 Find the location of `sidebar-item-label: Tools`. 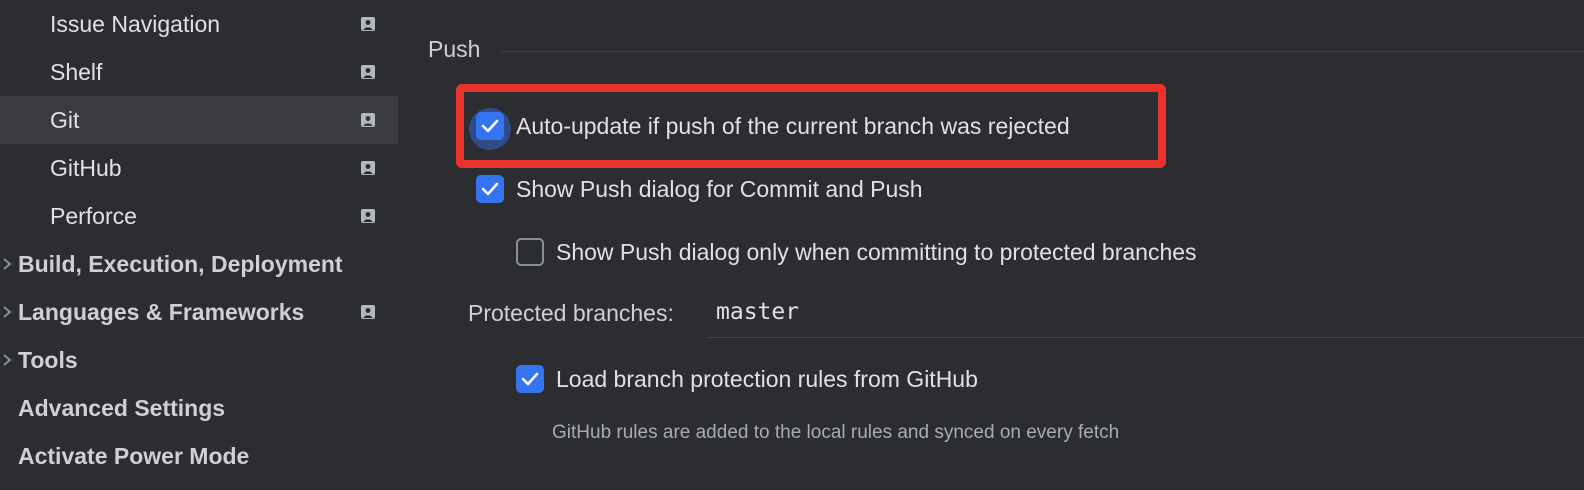

sidebar-item-label: Tools is located at coordinates (48, 359).